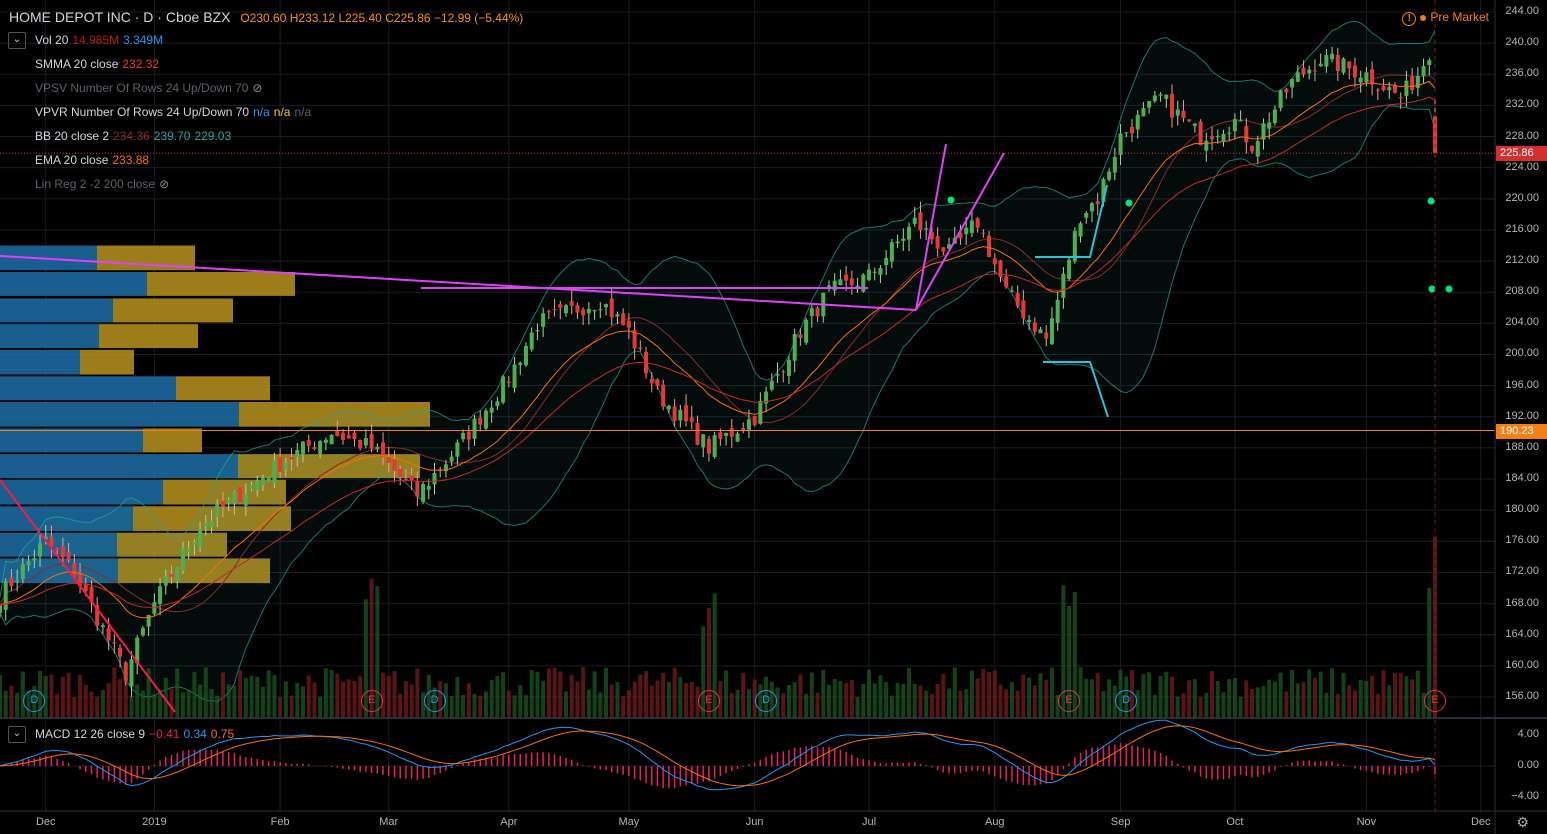 This screenshot has height=834, width=1547. I want to click on settings-gear-icon: ⚙, so click(1522, 822).